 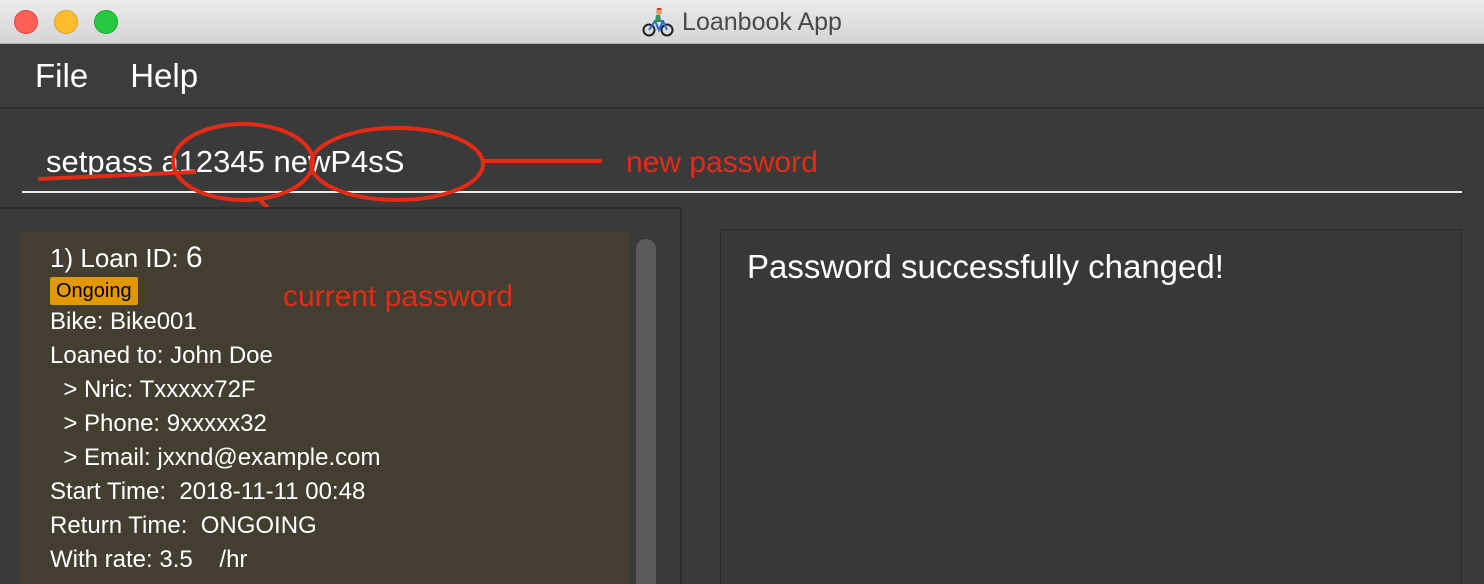 What do you see at coordinates (398, 296) in the screenshot?
I see `current-password-annotation: current password` at bounding box center [398, 296].